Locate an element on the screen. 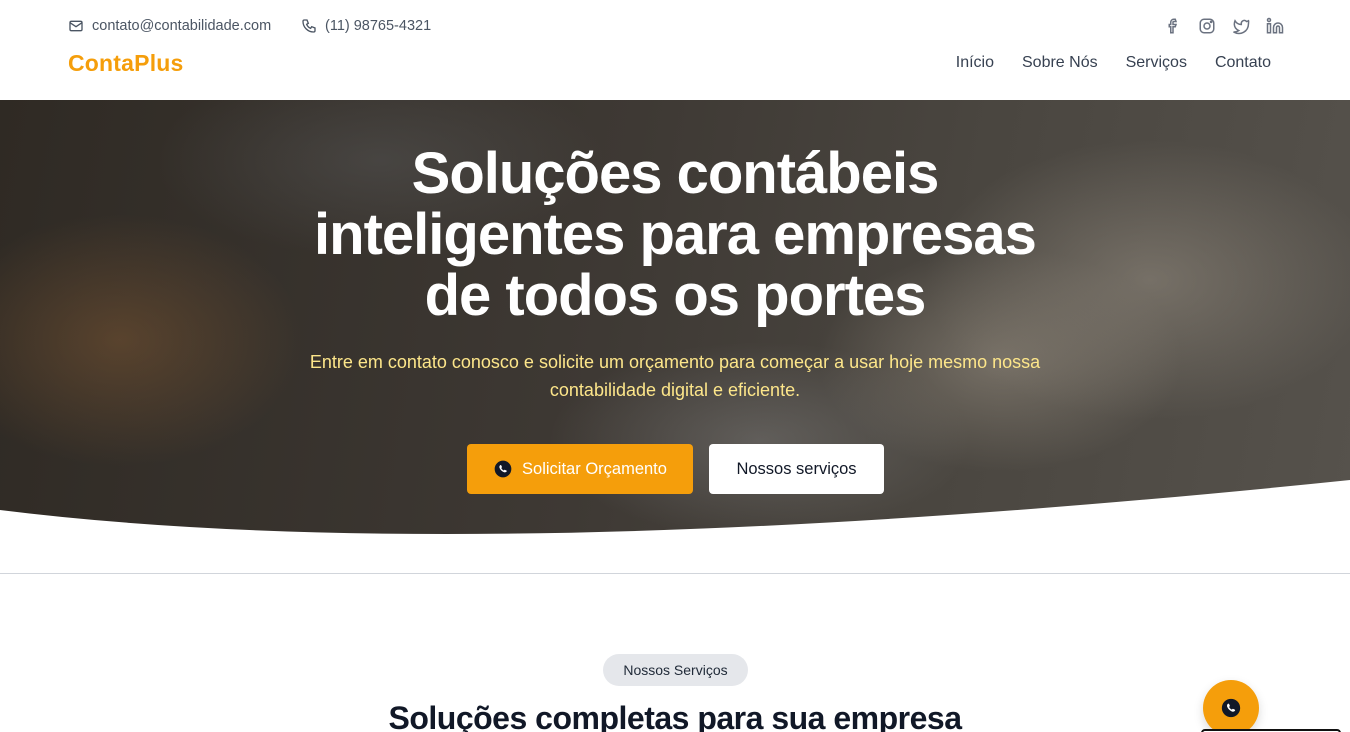 Image resolution: width=1350 pixels, height=732 pixels. whatsapp-icon is located at coordinates (1231, 708).